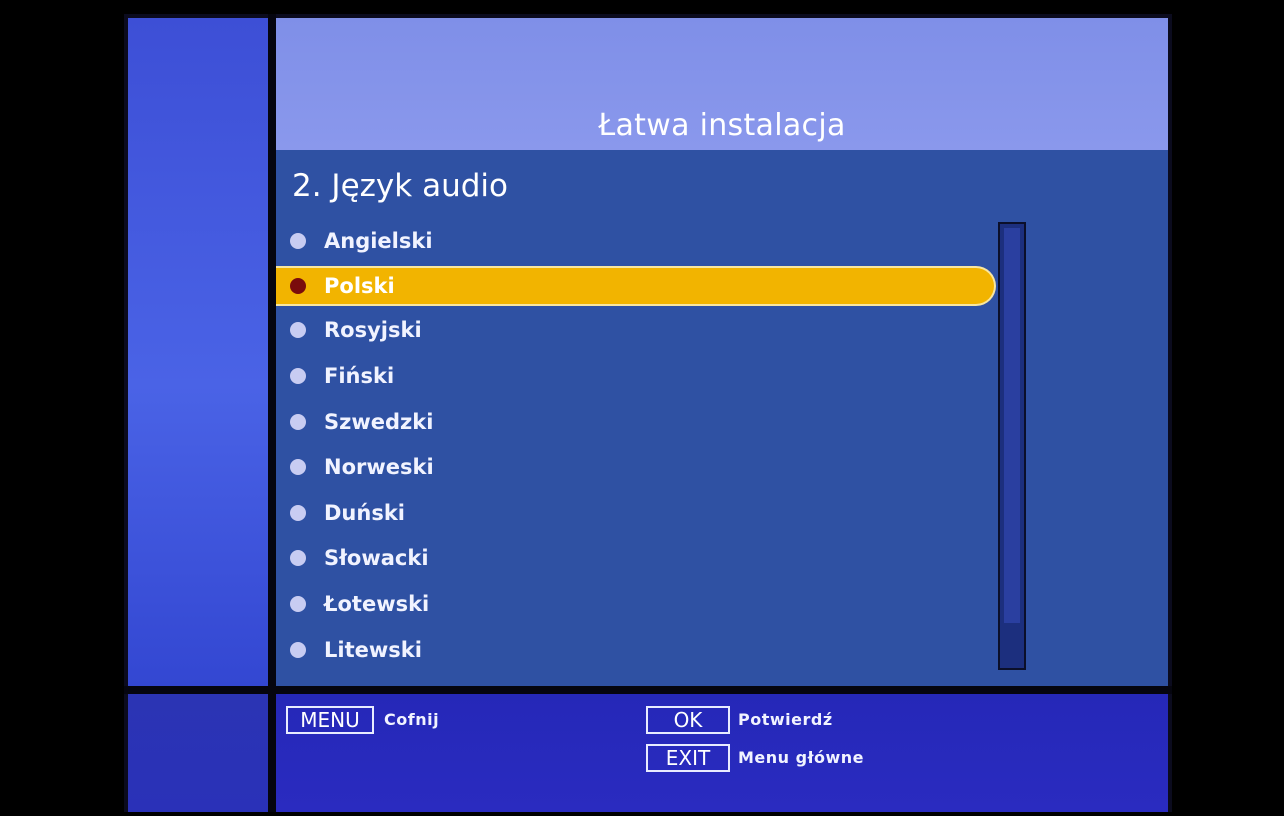  Describe the element at coordinates (412, 719) in the screenshot. I see `menu-key-label: Cofnij` at that location.